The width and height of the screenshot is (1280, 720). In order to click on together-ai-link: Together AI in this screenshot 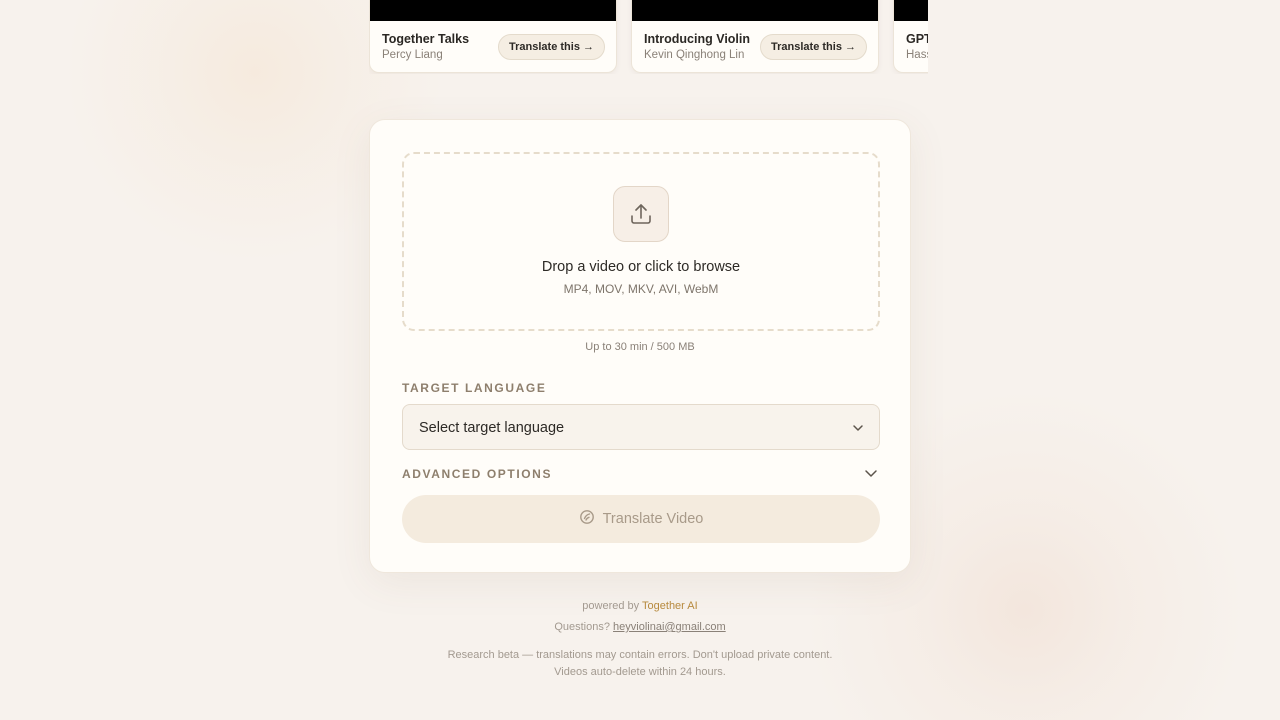, I will do `click(670, 606)`.